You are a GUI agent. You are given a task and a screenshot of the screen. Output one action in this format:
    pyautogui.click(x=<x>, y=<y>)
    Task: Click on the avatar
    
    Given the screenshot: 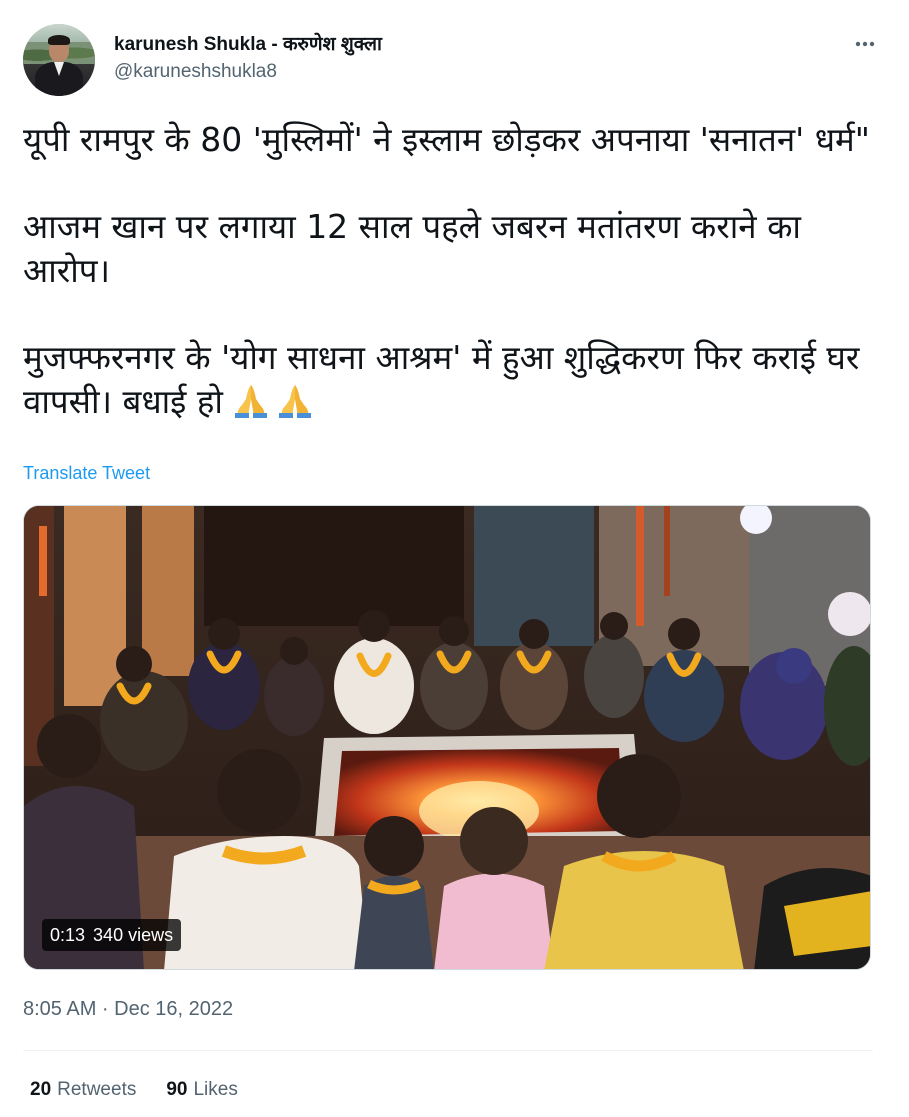 What is the action you would take?
    pyautogui.click(x=59, y=60)
    